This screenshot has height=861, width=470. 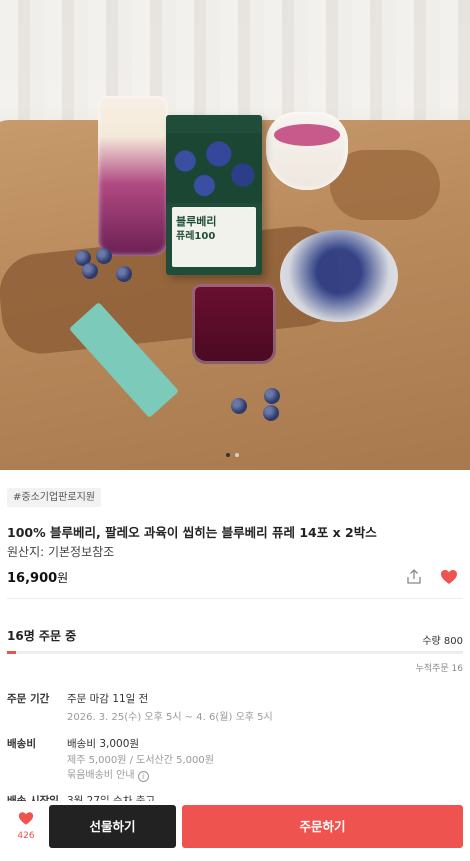 What do you see at coordinates (192, 532) in the screenshot?
I see `product-title: 100% 블루베리, 팔레오 과육이 씹히는 블루베리 퓨레 14포 x 2박스` at bounding box center [192, 532].